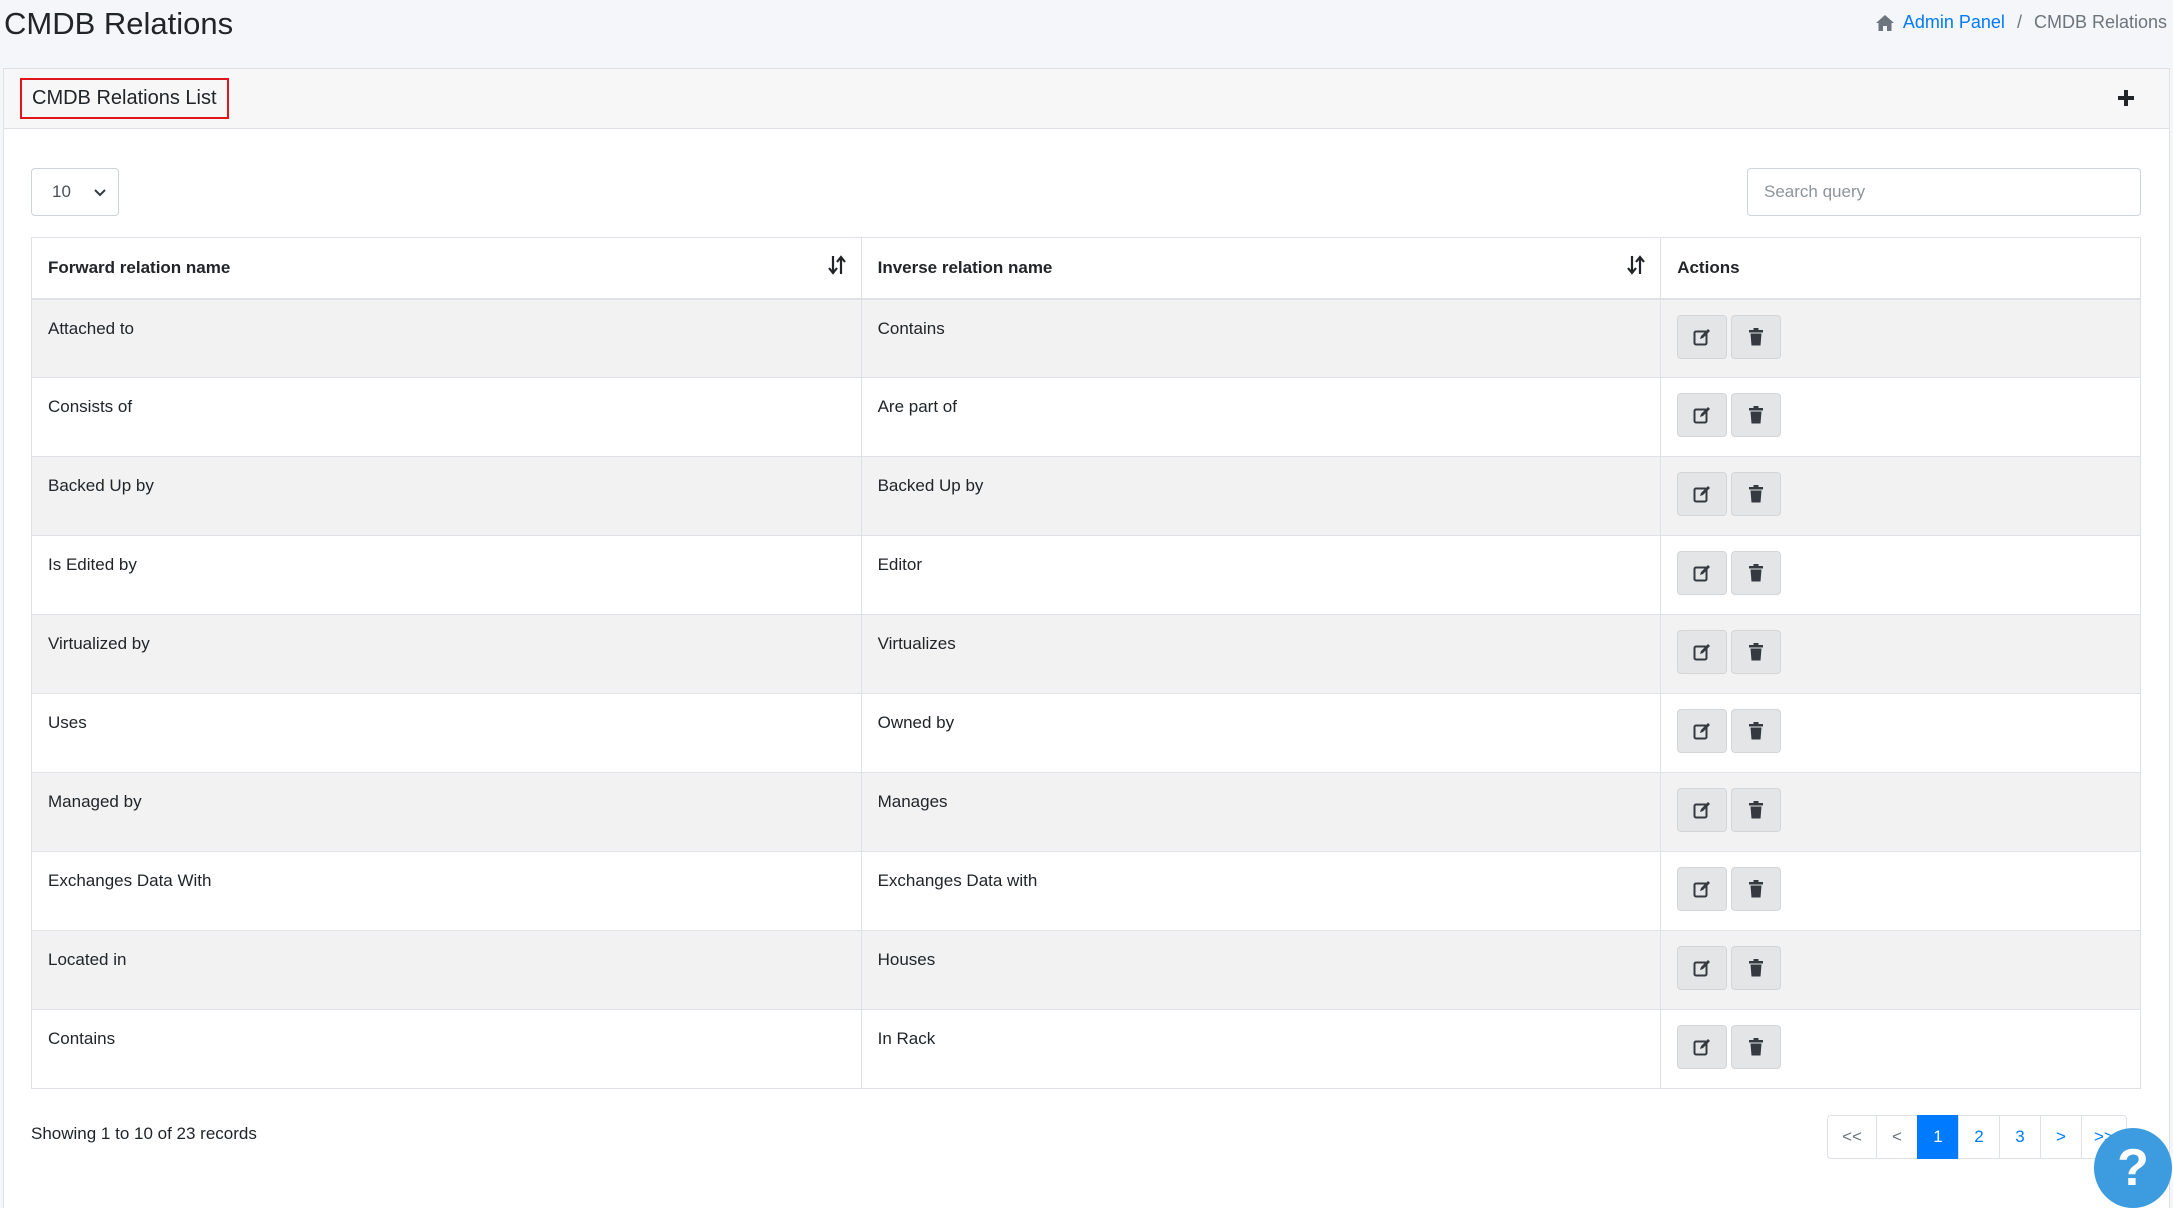 Image resolution: width=2173 pixels, height=1208 pixels. What do you see at coordinates (2100, 22) in the screenshot?
I see `breadcrumb-current: CMDB Relations` at bounding box center [2100, 22].